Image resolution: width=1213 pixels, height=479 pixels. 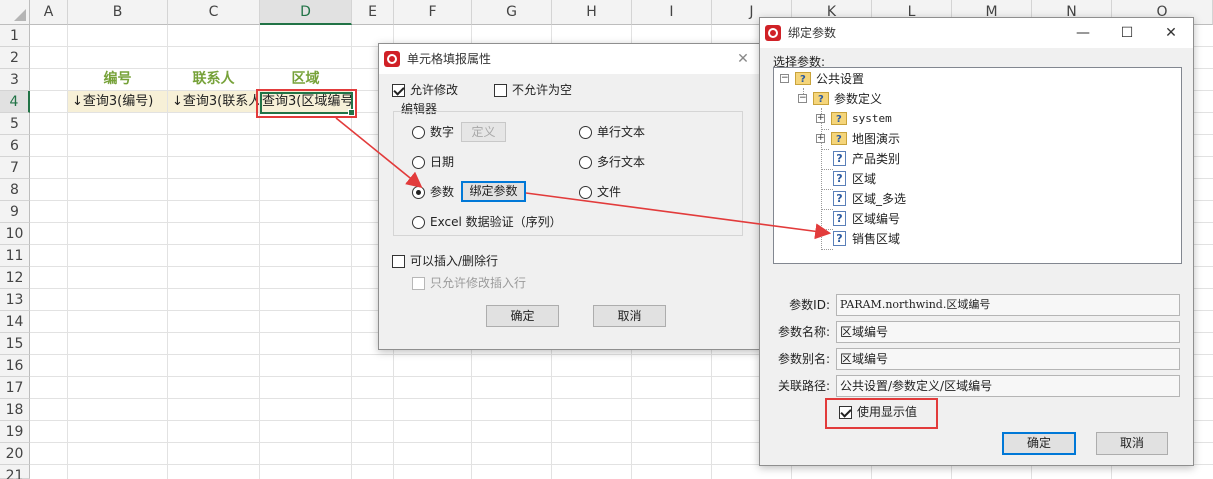 I want to click on column-header-d: D, so click(x=306, y=12).